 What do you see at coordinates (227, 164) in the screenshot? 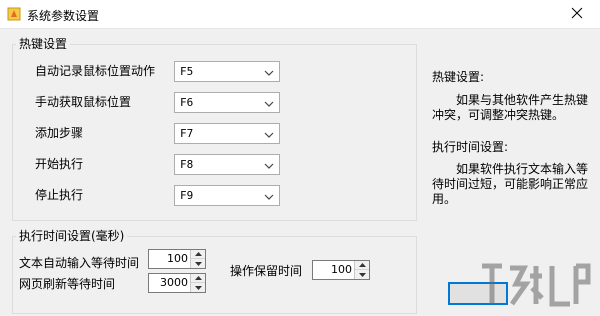
I see `hotkey-combo-start: F8` at bounding box center [227, 164].